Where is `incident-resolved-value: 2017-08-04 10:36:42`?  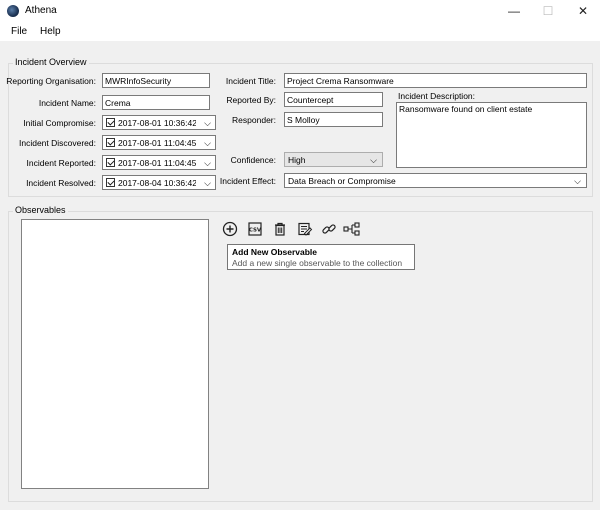
incident-resolved-value: 2017-08-04 10:36:42 is located at coordinates (157, 183).